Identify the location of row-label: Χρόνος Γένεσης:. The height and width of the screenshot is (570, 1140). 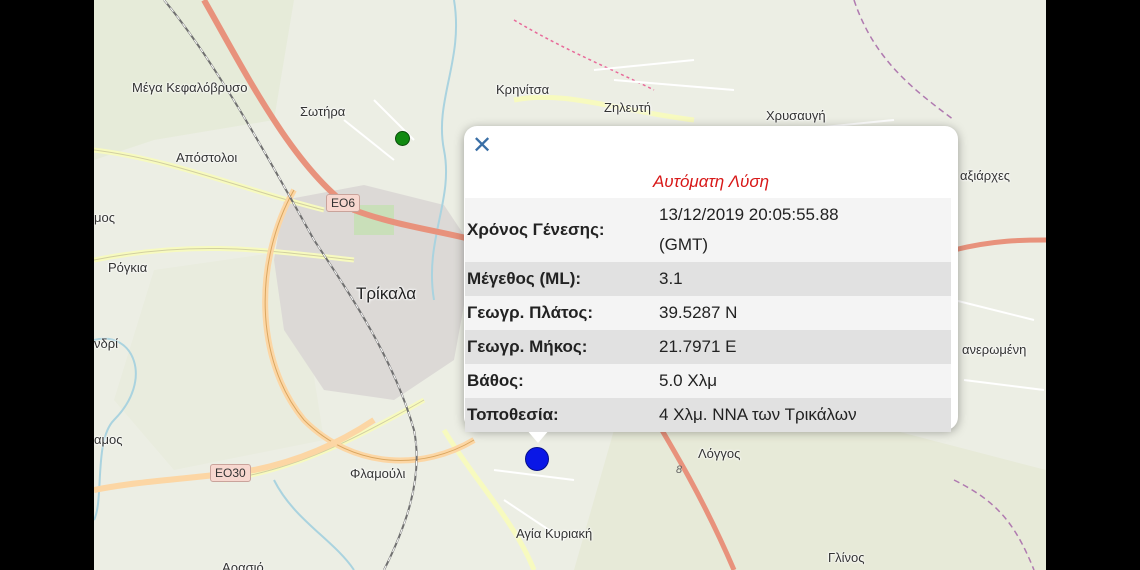
(561, 230).